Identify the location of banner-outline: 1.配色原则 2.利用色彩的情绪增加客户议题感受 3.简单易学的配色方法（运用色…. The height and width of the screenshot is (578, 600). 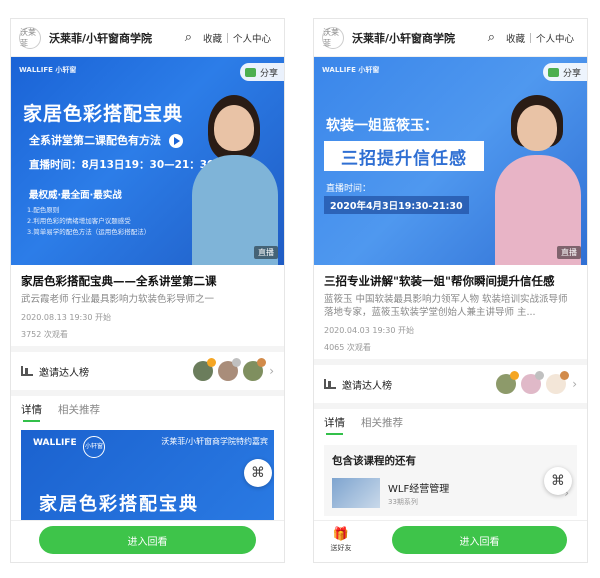
(88, 221).